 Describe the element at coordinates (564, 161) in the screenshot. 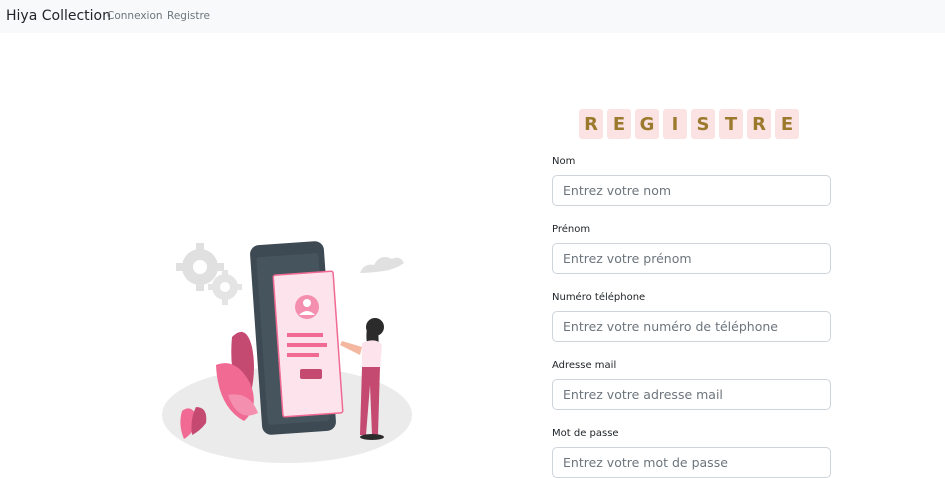

I see `nom-label: Nom` at that location.